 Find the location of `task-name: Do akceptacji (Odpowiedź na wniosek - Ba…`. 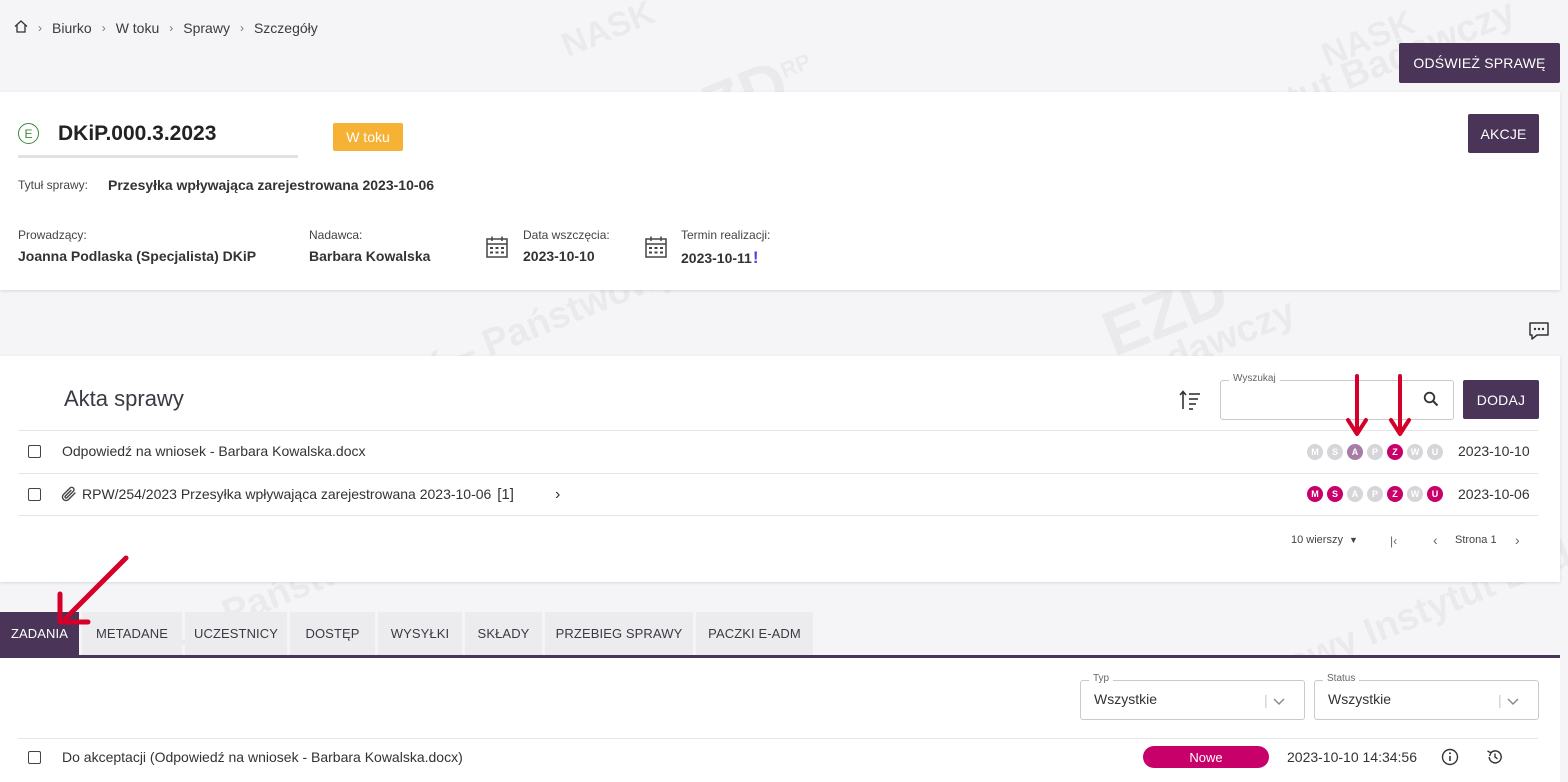

task-name: Do akceptacji (Odpowiedź na wniosek - Ba… is located at coordinates (262, 757).